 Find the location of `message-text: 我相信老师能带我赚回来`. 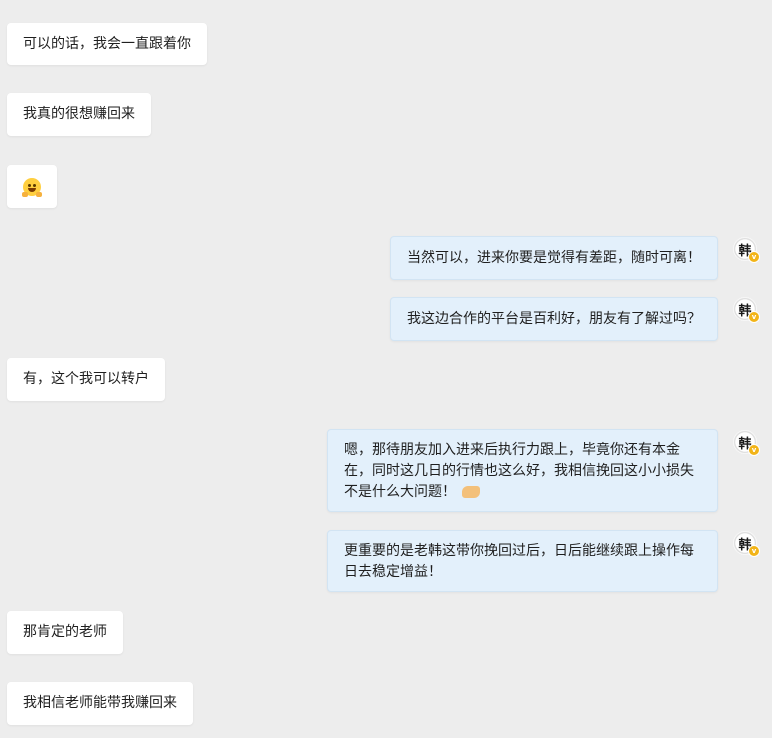

message-text: 我相信老师能带我赚回来 is located at coordinates (100, 703).